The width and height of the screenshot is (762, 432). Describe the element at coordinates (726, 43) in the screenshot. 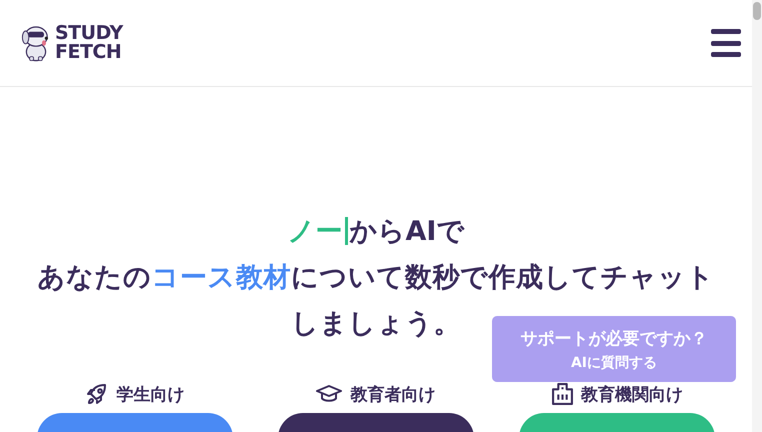

I see `menu-icon` at that location.